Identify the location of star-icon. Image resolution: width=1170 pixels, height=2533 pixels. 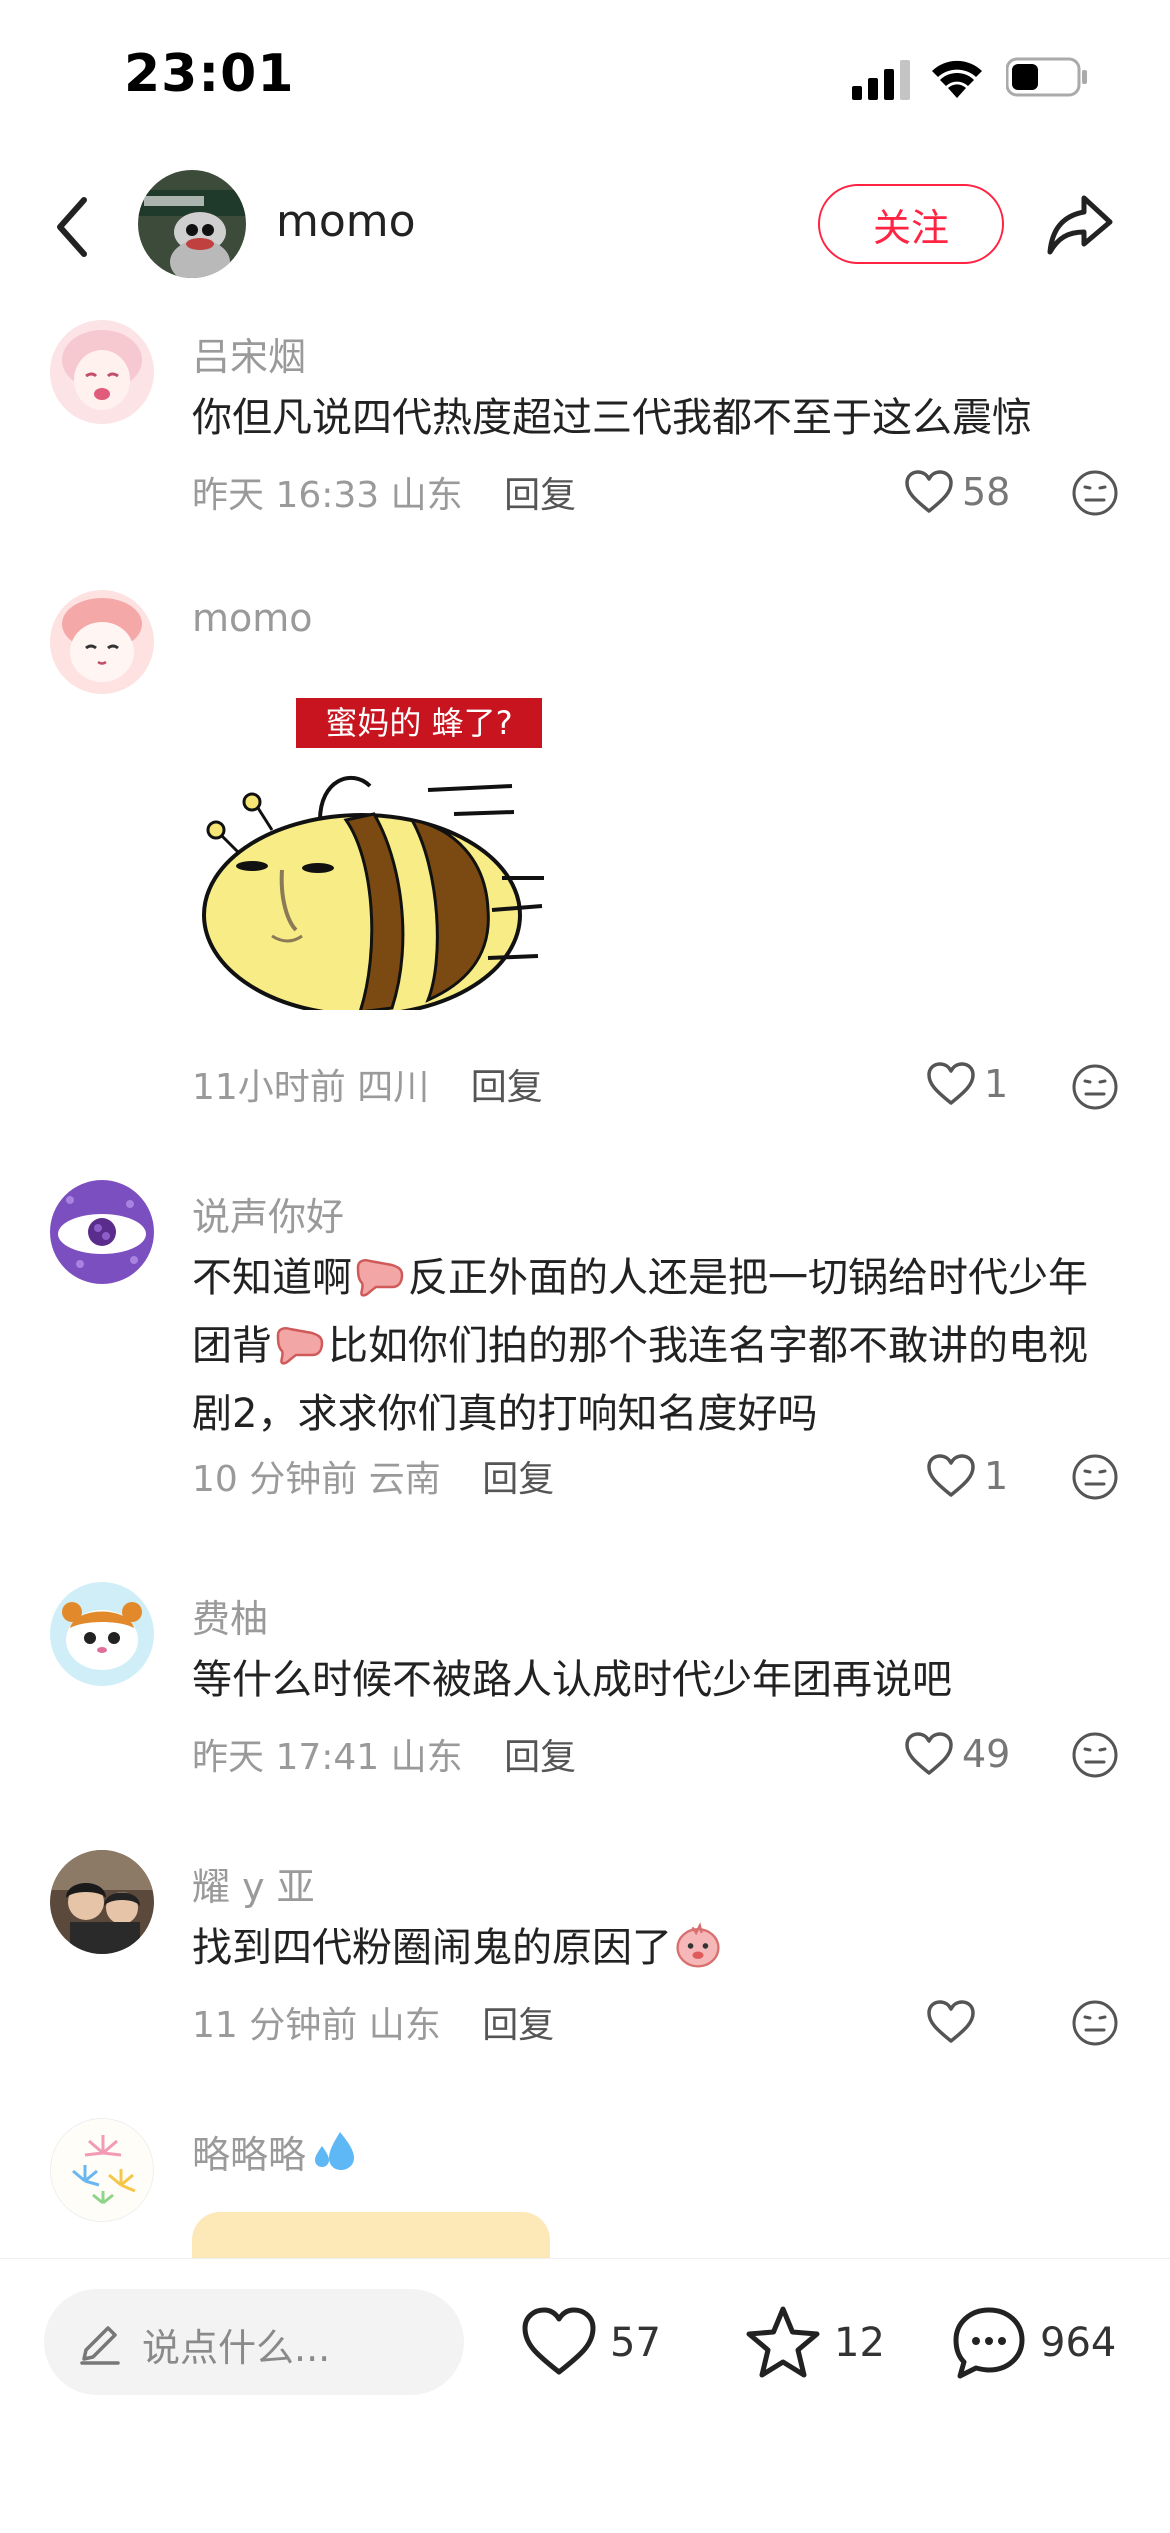
(783, 2342).